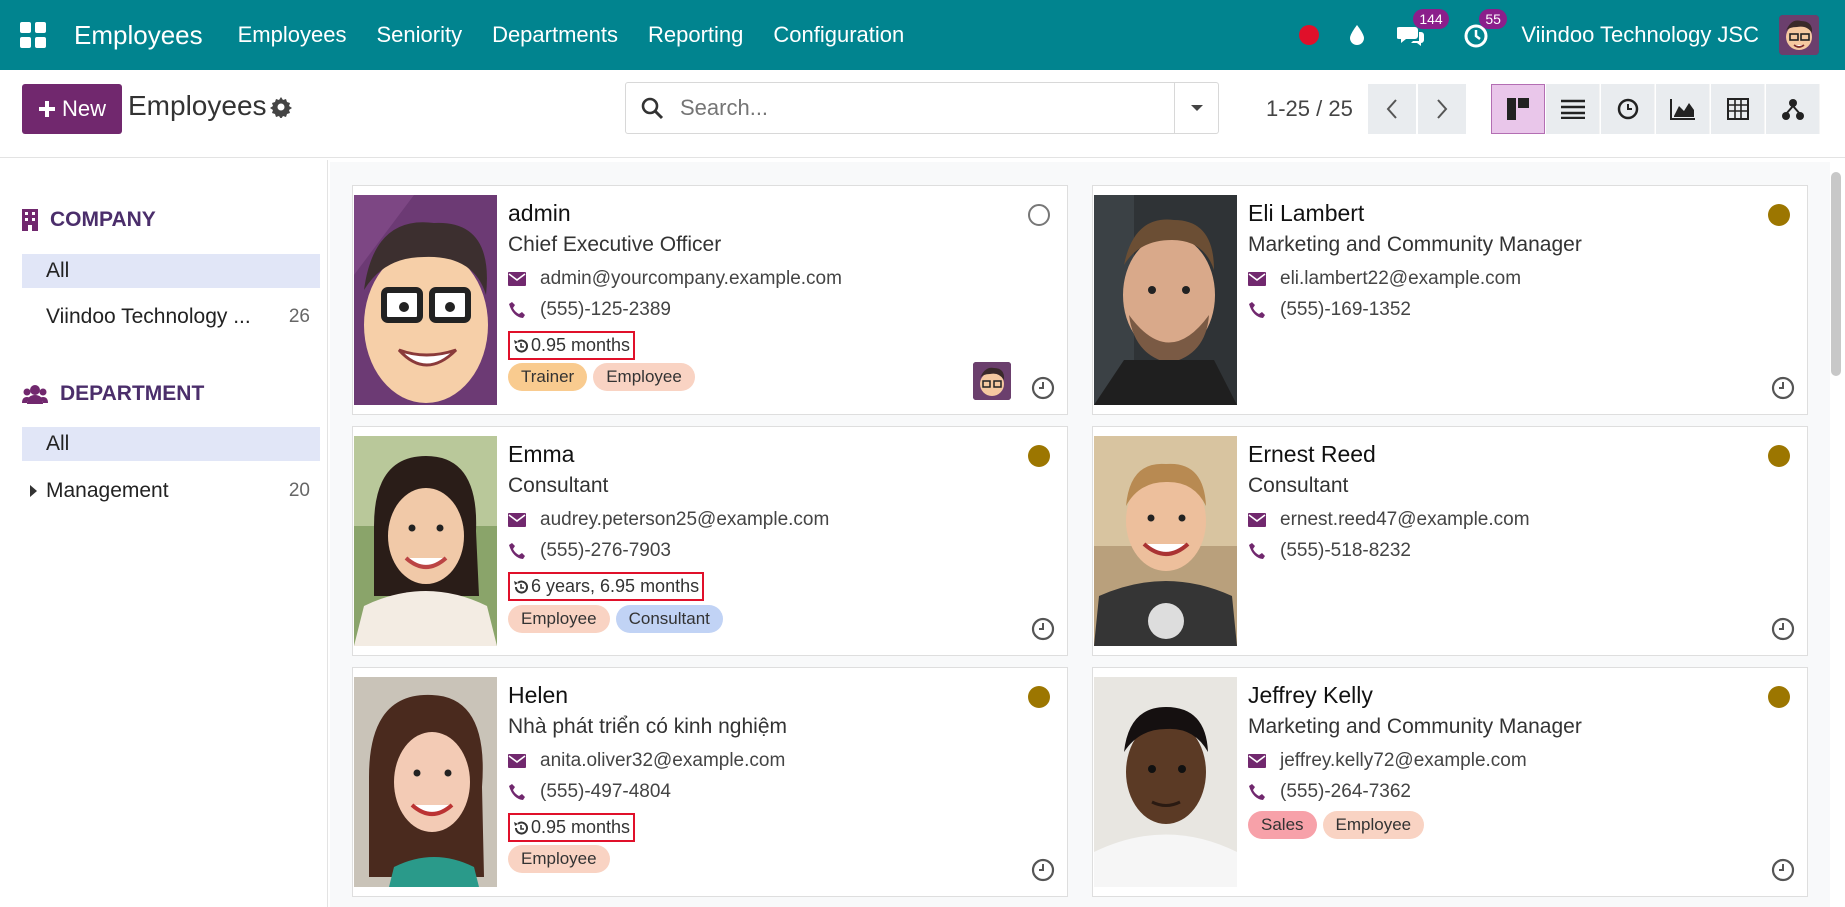  I want to click on menu-employees: Employees, so click(292, 35).